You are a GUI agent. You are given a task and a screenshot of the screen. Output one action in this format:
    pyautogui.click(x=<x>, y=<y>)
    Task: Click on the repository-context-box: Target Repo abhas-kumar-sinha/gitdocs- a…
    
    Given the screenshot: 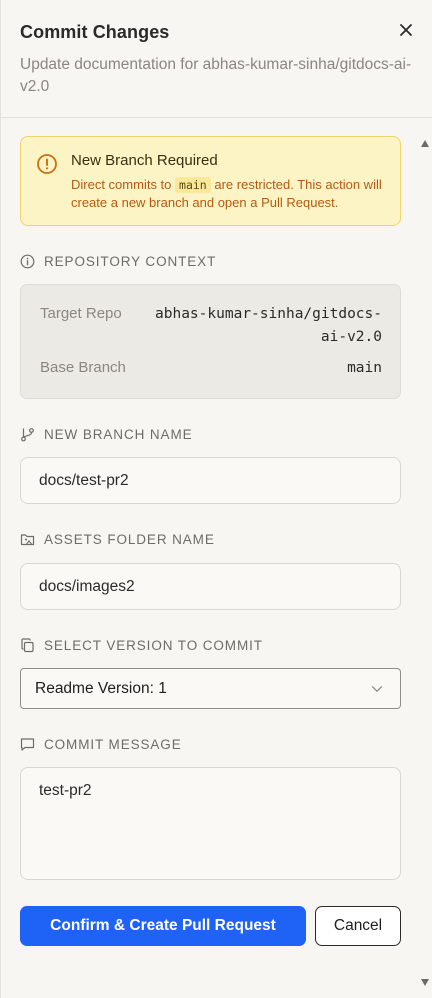 What is the action you would take?
    pyautogui.click(x=210, y=341)
    